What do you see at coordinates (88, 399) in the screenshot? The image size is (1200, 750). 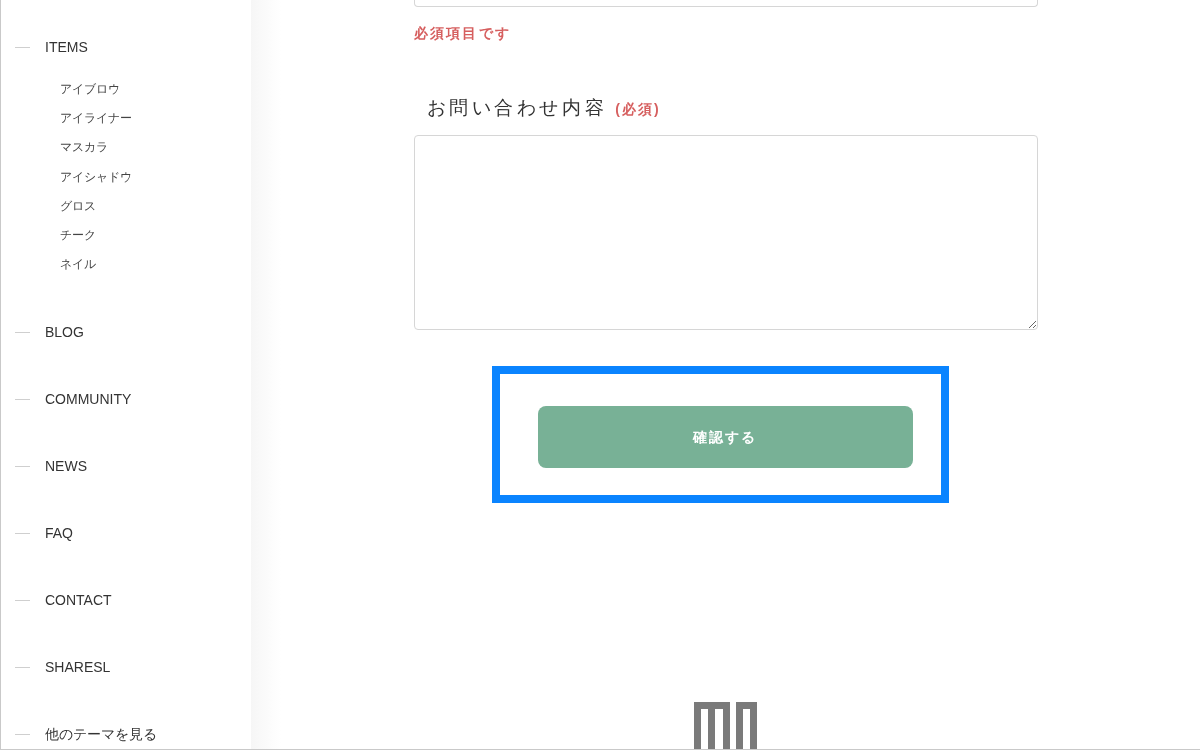 I see `sidebar-link: COMMUNITY` at bounding box center [88, 399].